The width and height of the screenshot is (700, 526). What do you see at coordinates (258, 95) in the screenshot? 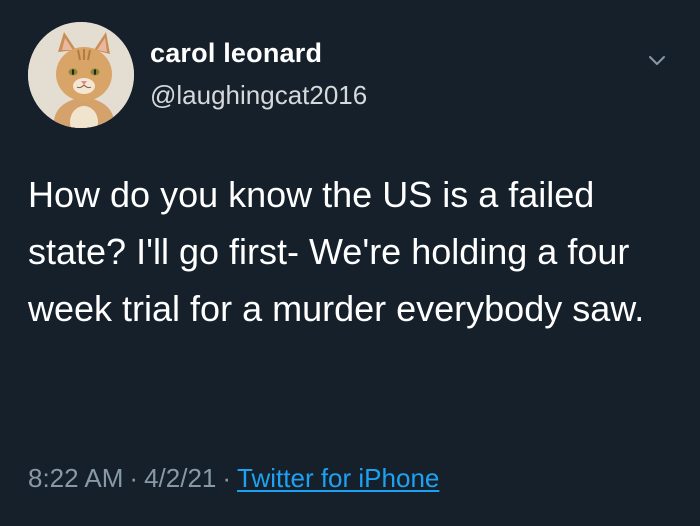
I see `author-handle: @laughingcat2016` at bounding box center [258, 95].